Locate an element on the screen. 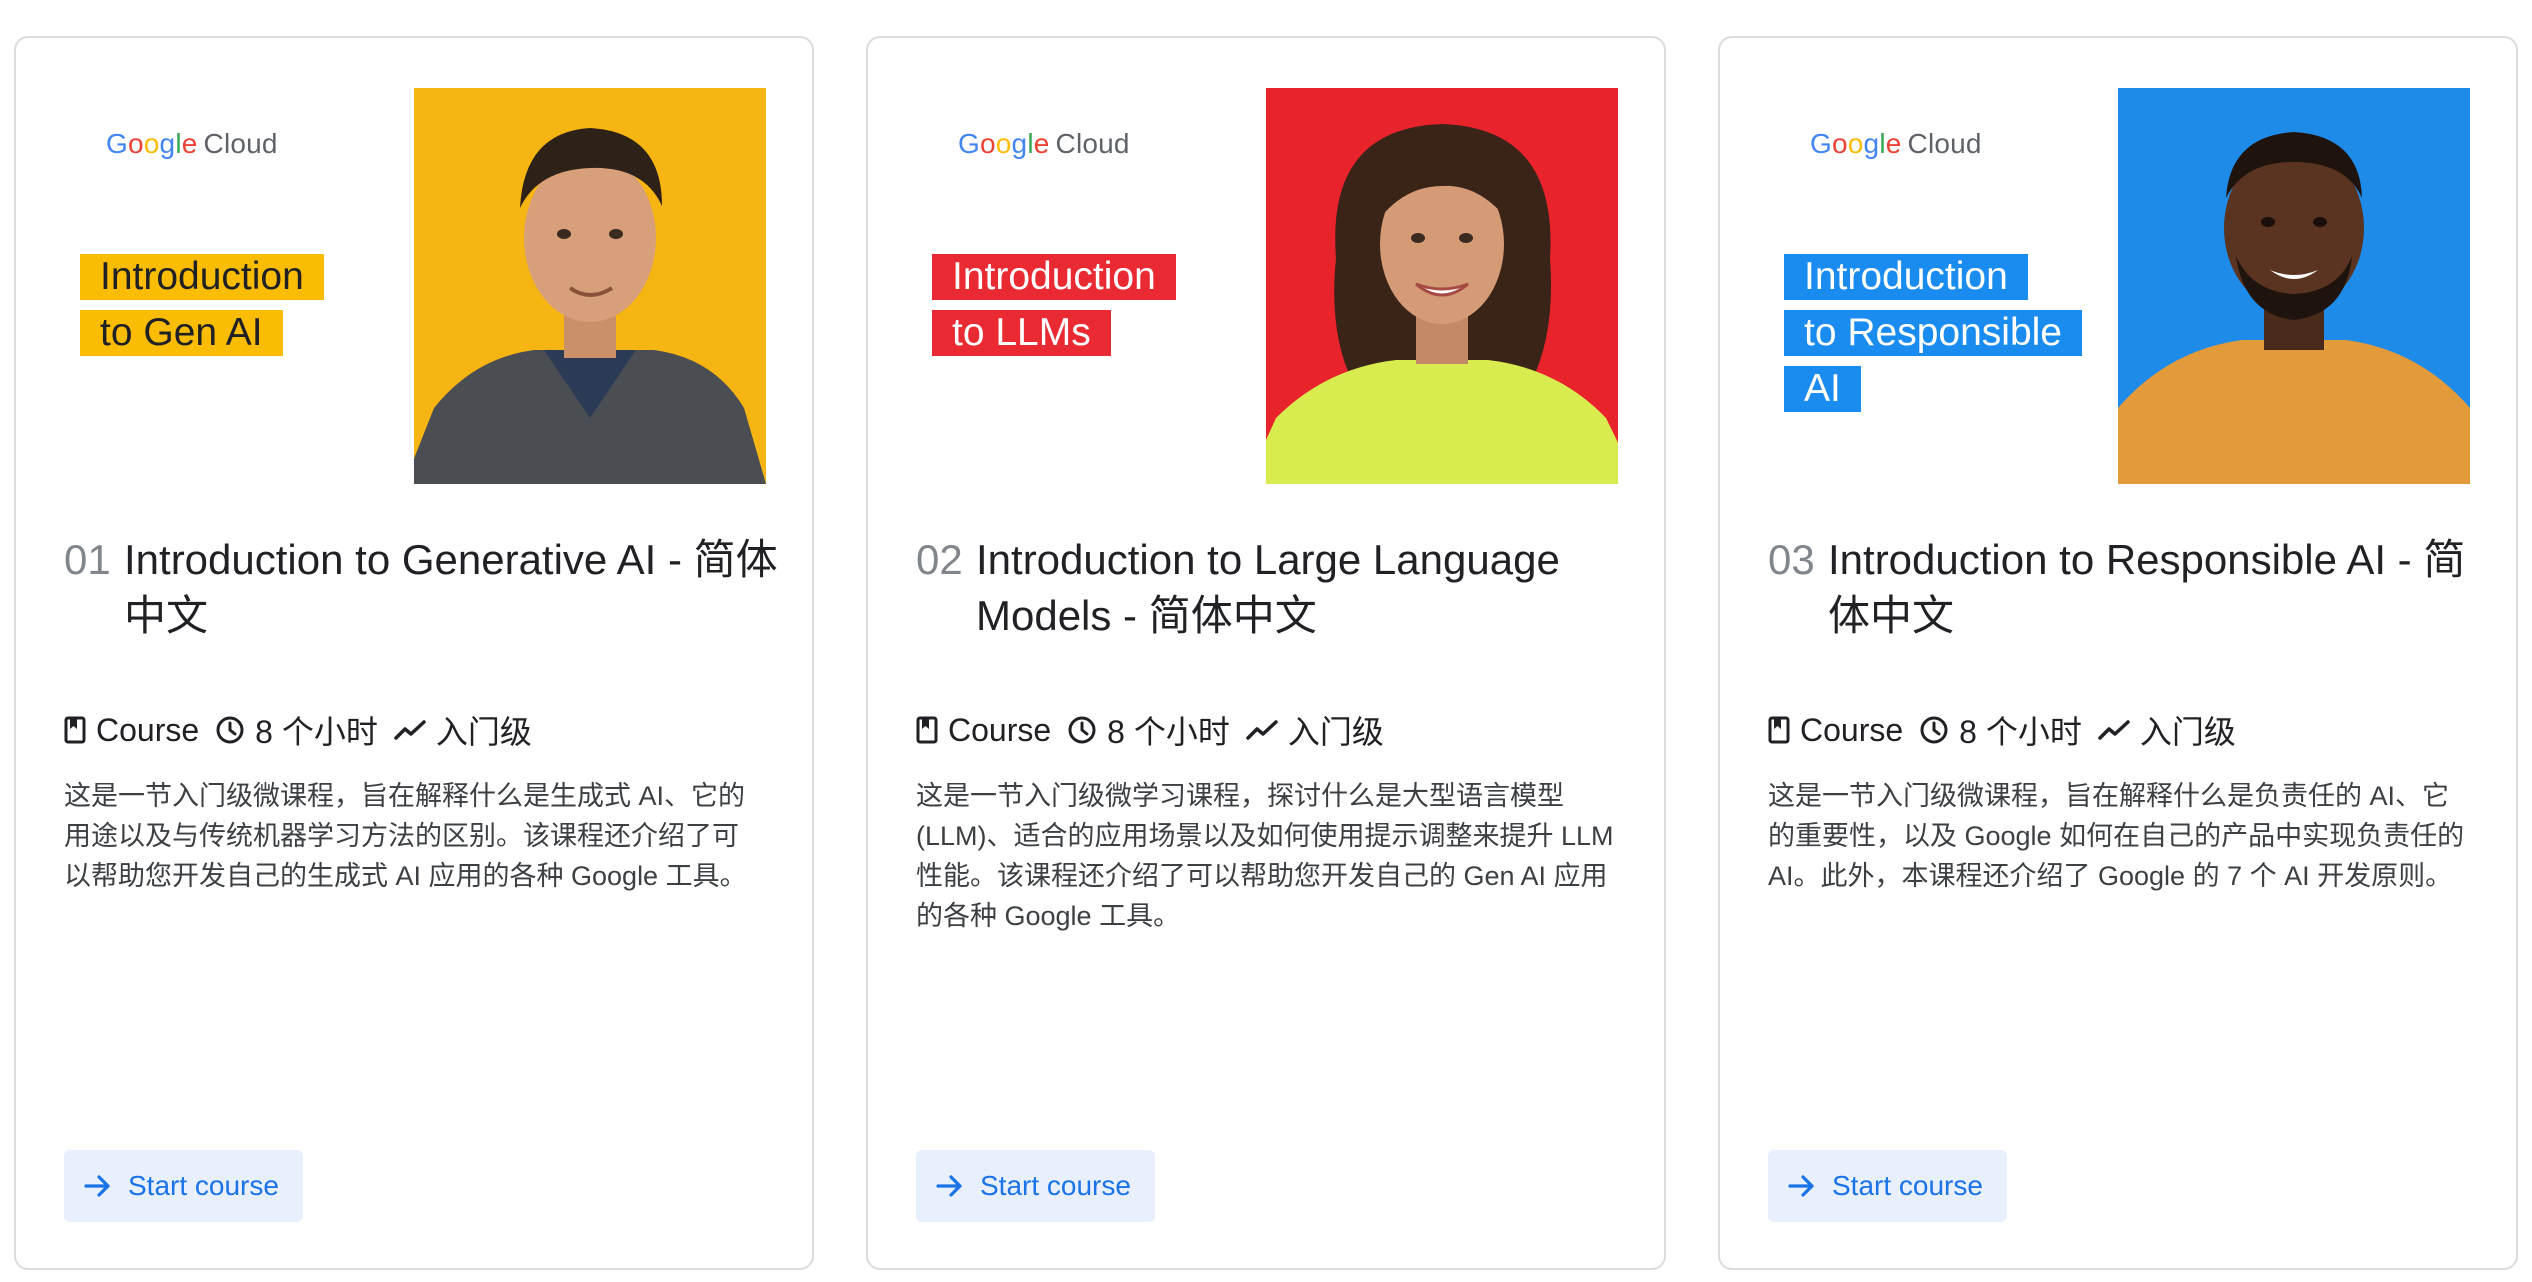 The image size is (2532, 1282). banner-line: to LLMs is located at coordinates (1021, 333).